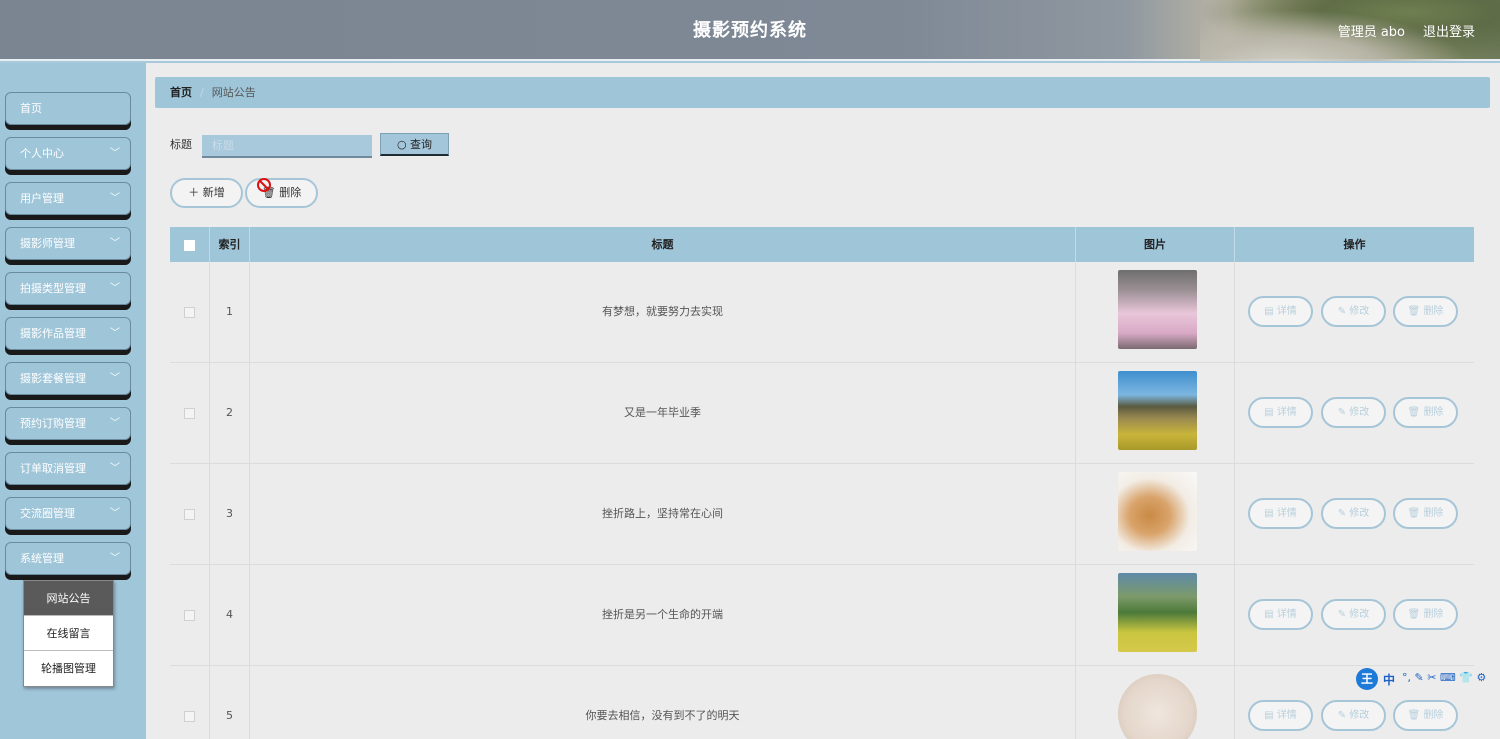  I want to click on search-button: ○ 查询, so click(414, 144).